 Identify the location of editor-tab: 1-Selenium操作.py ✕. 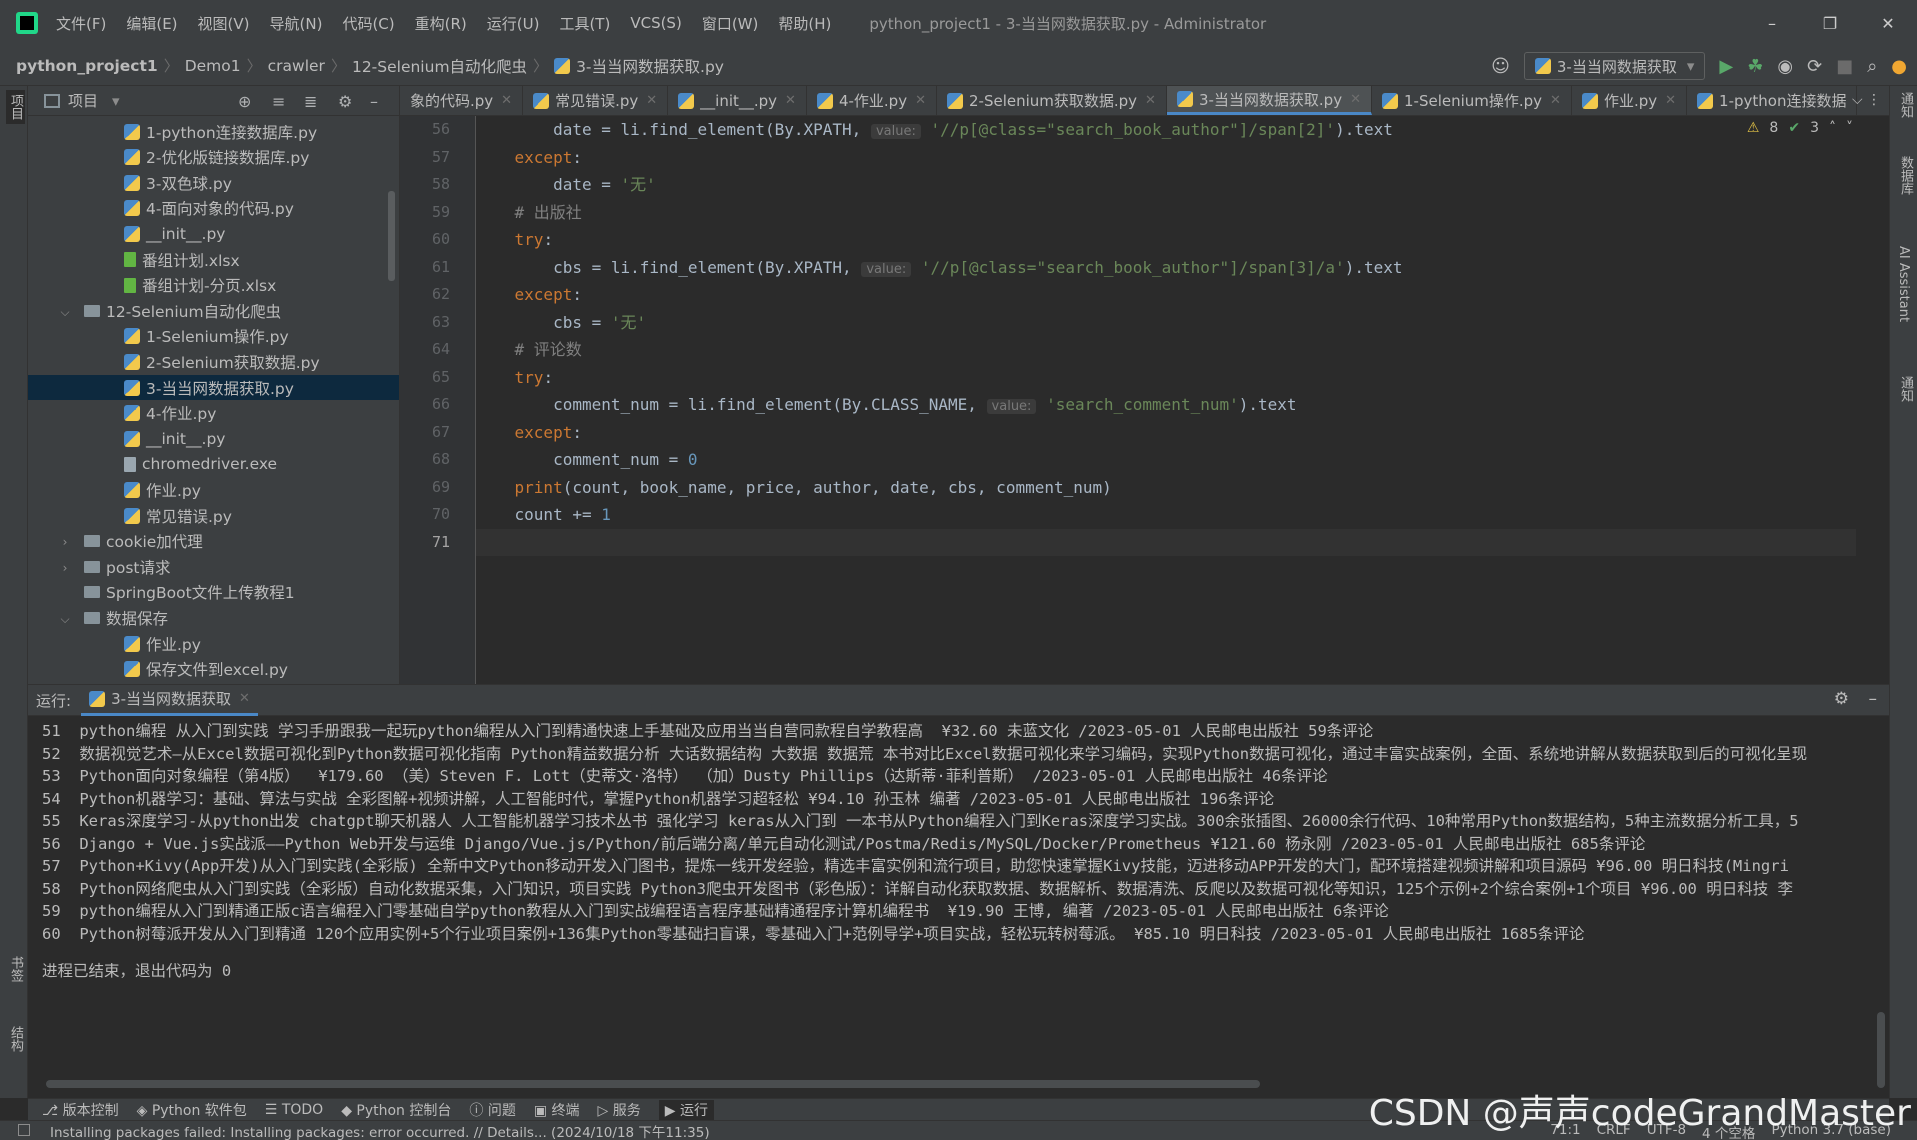
(1472, 100).